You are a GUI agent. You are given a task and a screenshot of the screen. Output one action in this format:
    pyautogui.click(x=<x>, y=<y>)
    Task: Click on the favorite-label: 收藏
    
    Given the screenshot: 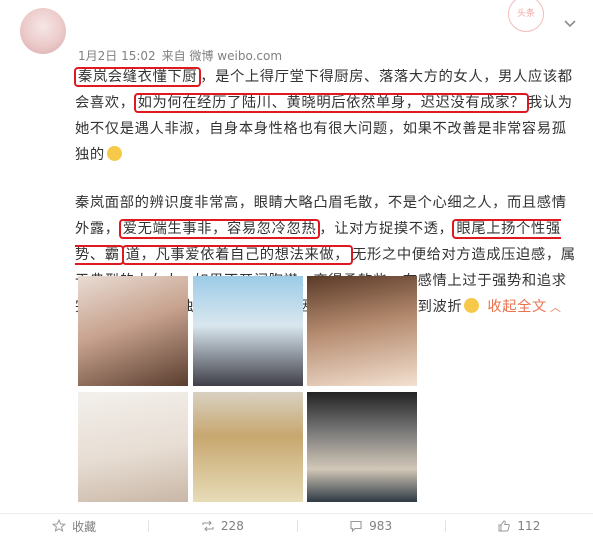 What is the action you would take?
    pyautogui.click(x=84, y=526)
    